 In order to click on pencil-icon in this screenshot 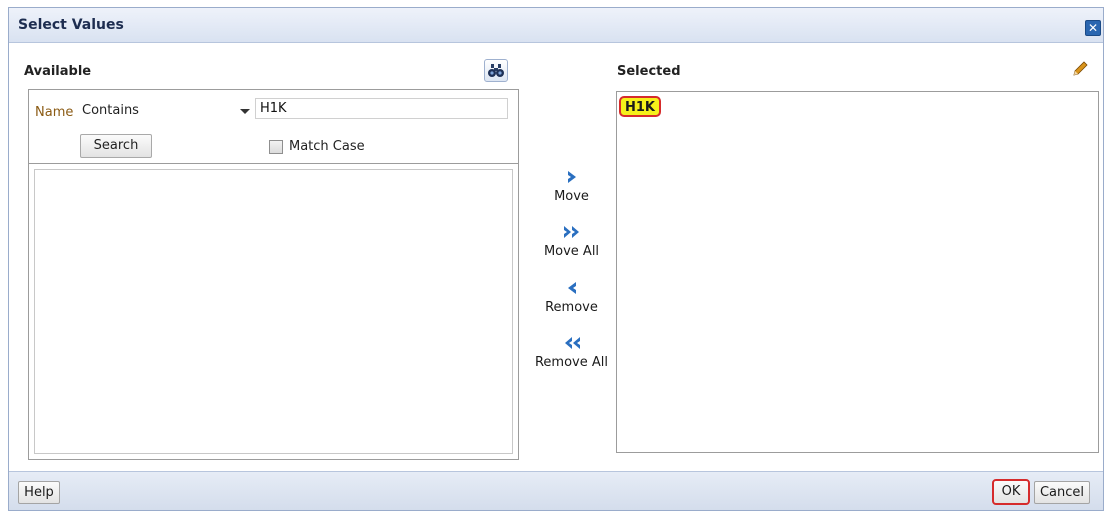, I will do `click(1080, 71)`.